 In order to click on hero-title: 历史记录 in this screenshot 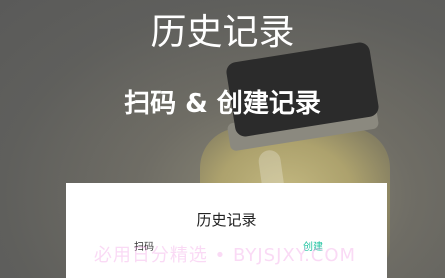, I will do `click(222, 32)`.